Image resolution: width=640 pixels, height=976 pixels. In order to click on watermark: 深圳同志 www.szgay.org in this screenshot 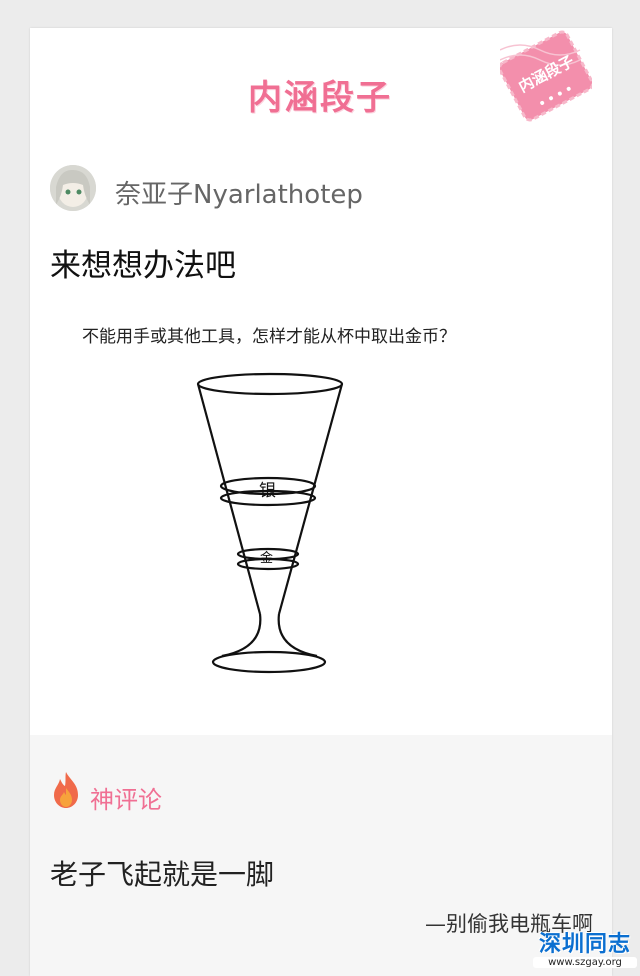, I will do `click(585, 950)`.